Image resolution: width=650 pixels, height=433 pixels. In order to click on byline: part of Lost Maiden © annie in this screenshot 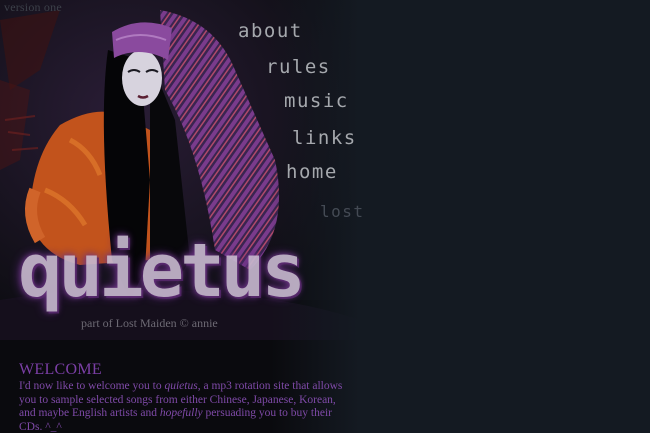, I will do `click(149, 323)`.